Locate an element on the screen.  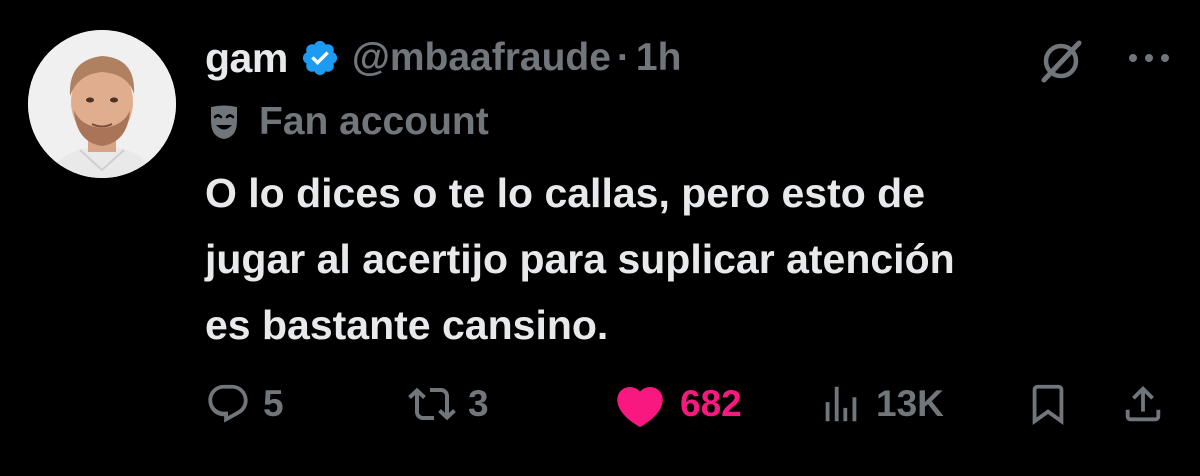
repost-icon is located at coordinates (432, 404).